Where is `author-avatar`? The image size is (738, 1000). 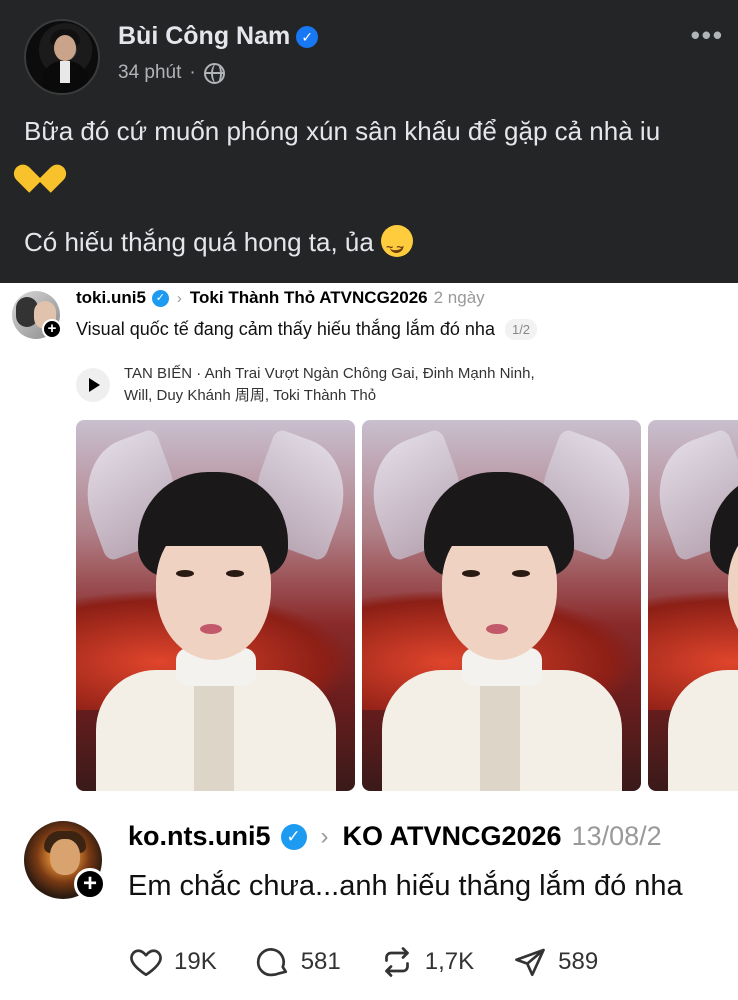 author-avatar is located at coordinates (62, 57).